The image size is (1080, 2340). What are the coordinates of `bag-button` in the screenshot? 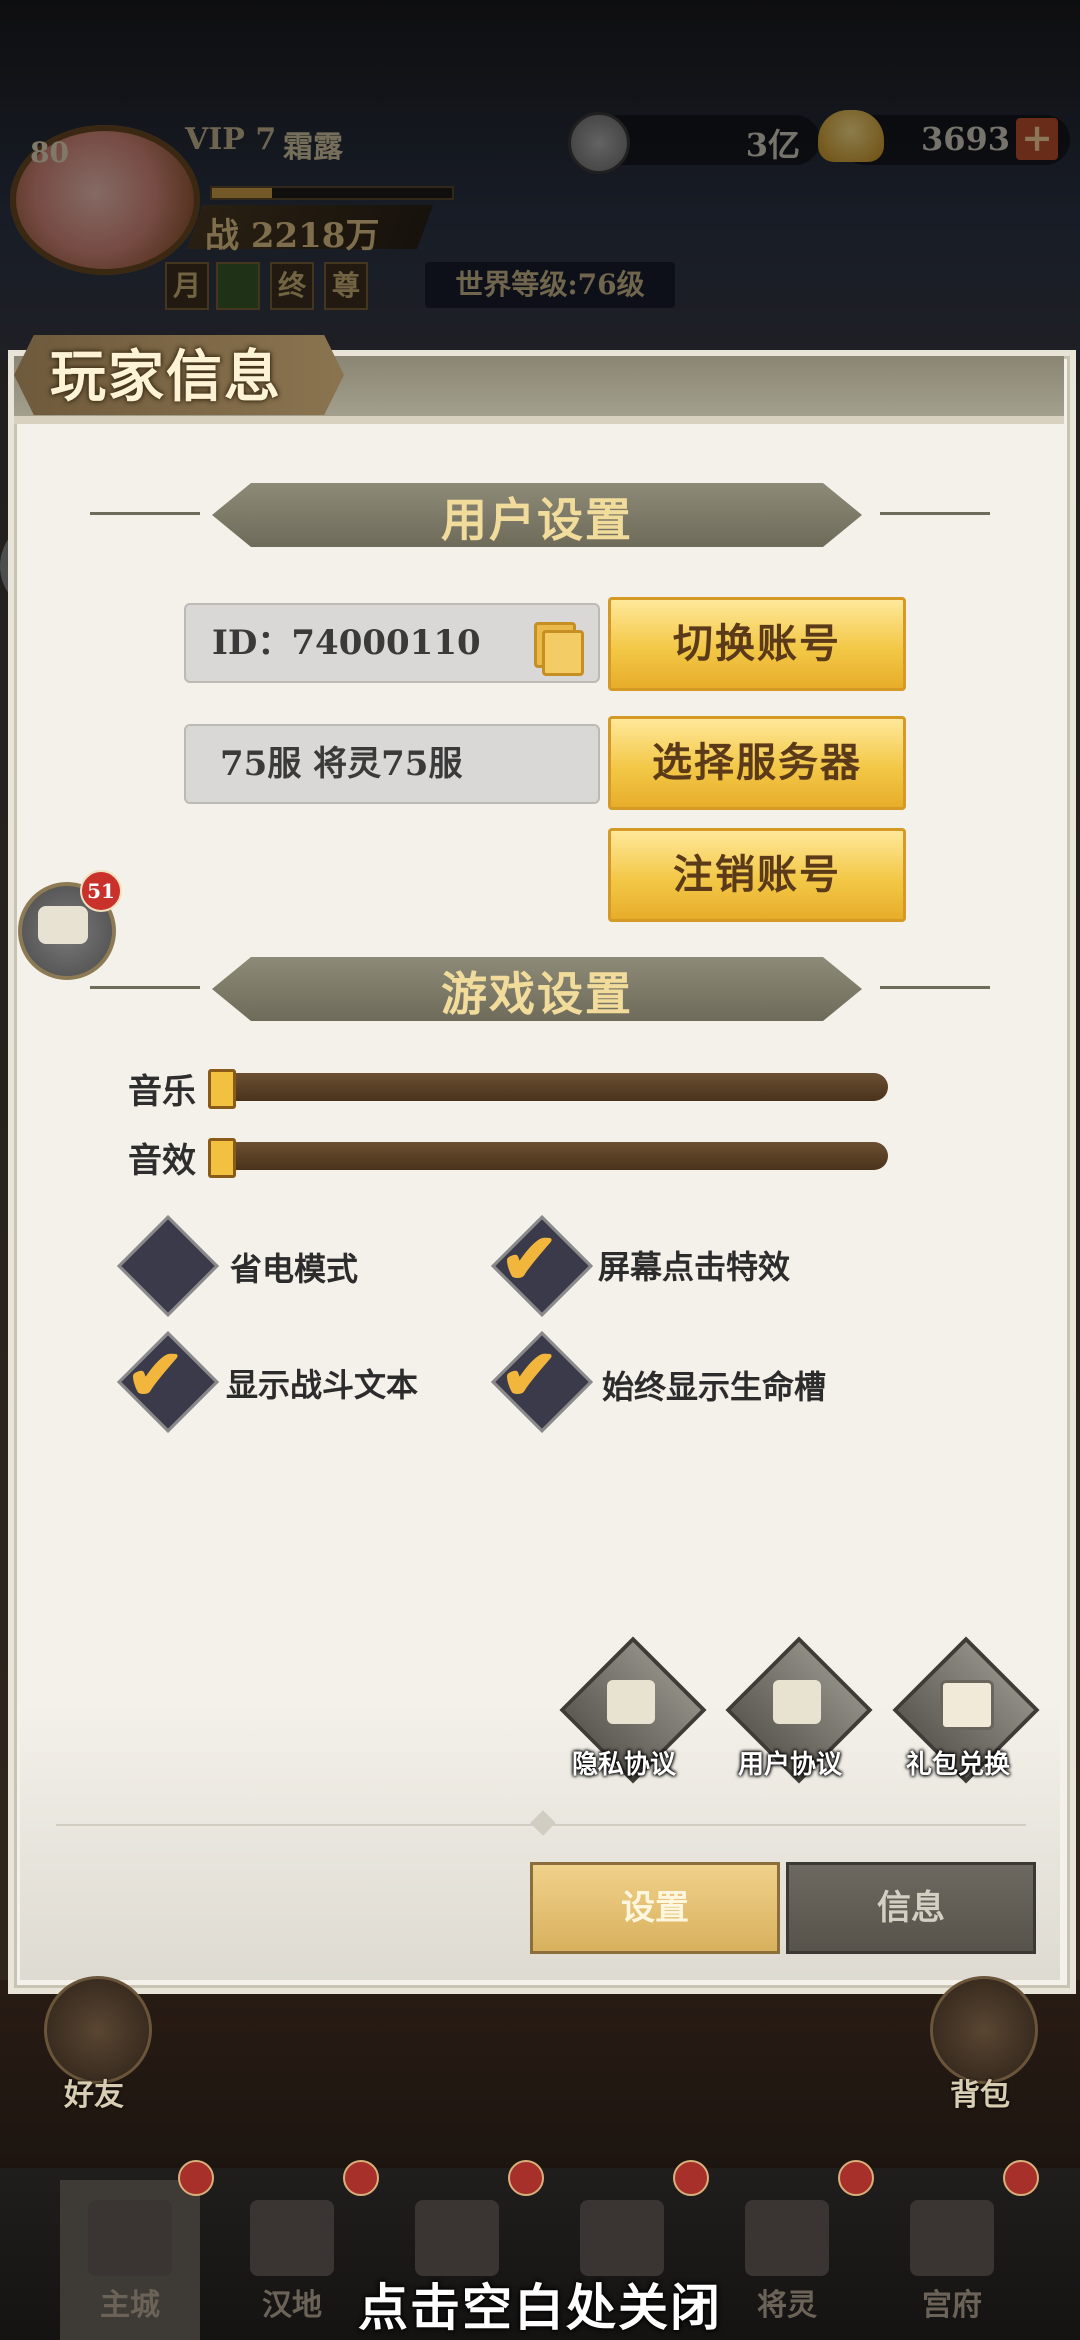 It's located at (984, 2030).